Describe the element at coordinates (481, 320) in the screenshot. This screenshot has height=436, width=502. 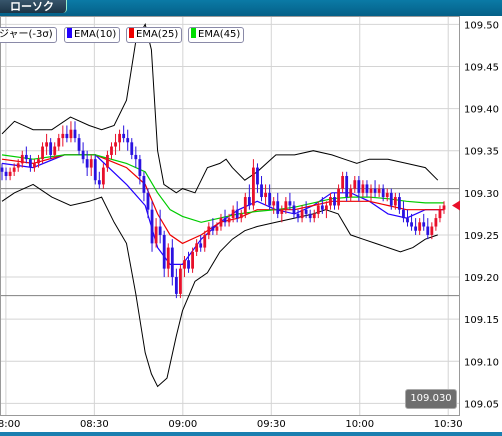
I see `y-tick-label: 109.15` at that location.